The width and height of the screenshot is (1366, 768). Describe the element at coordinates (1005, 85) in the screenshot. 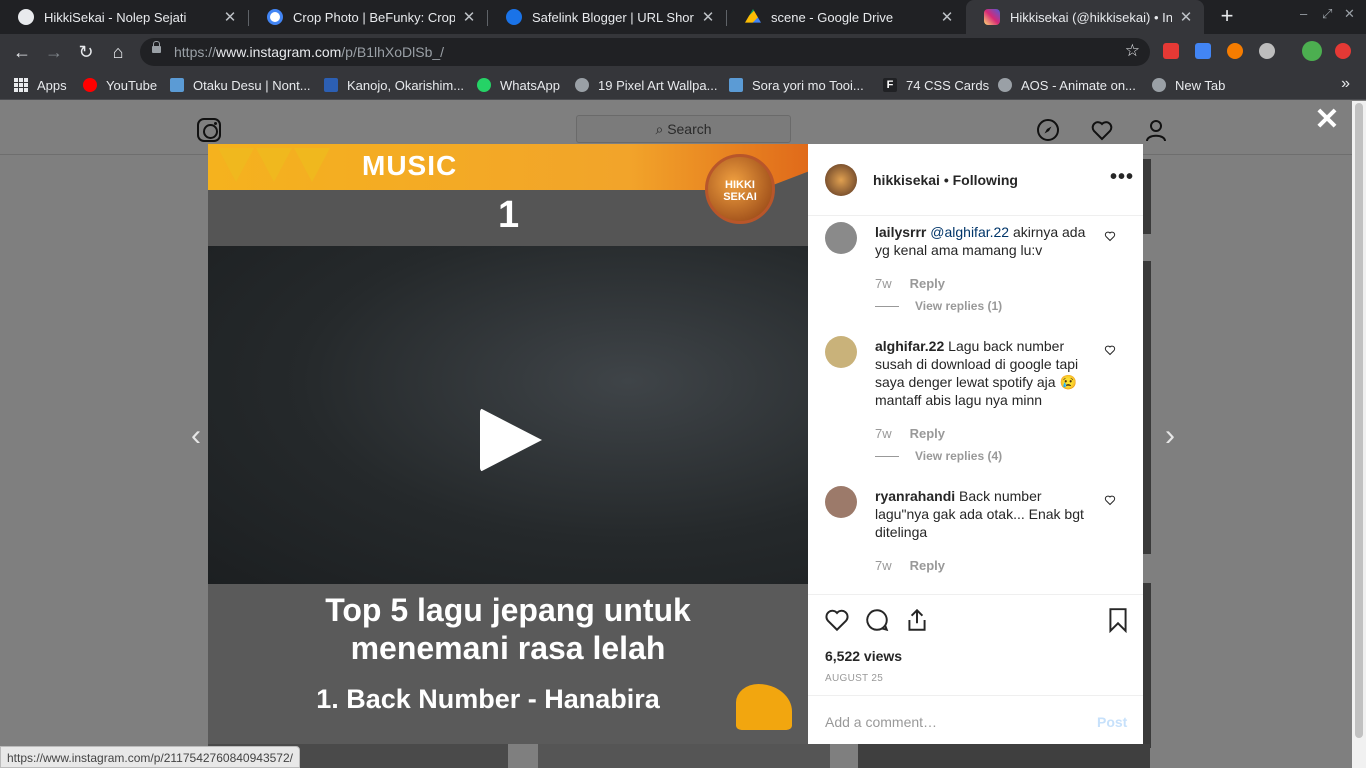

I see `globe-icon` at that location.